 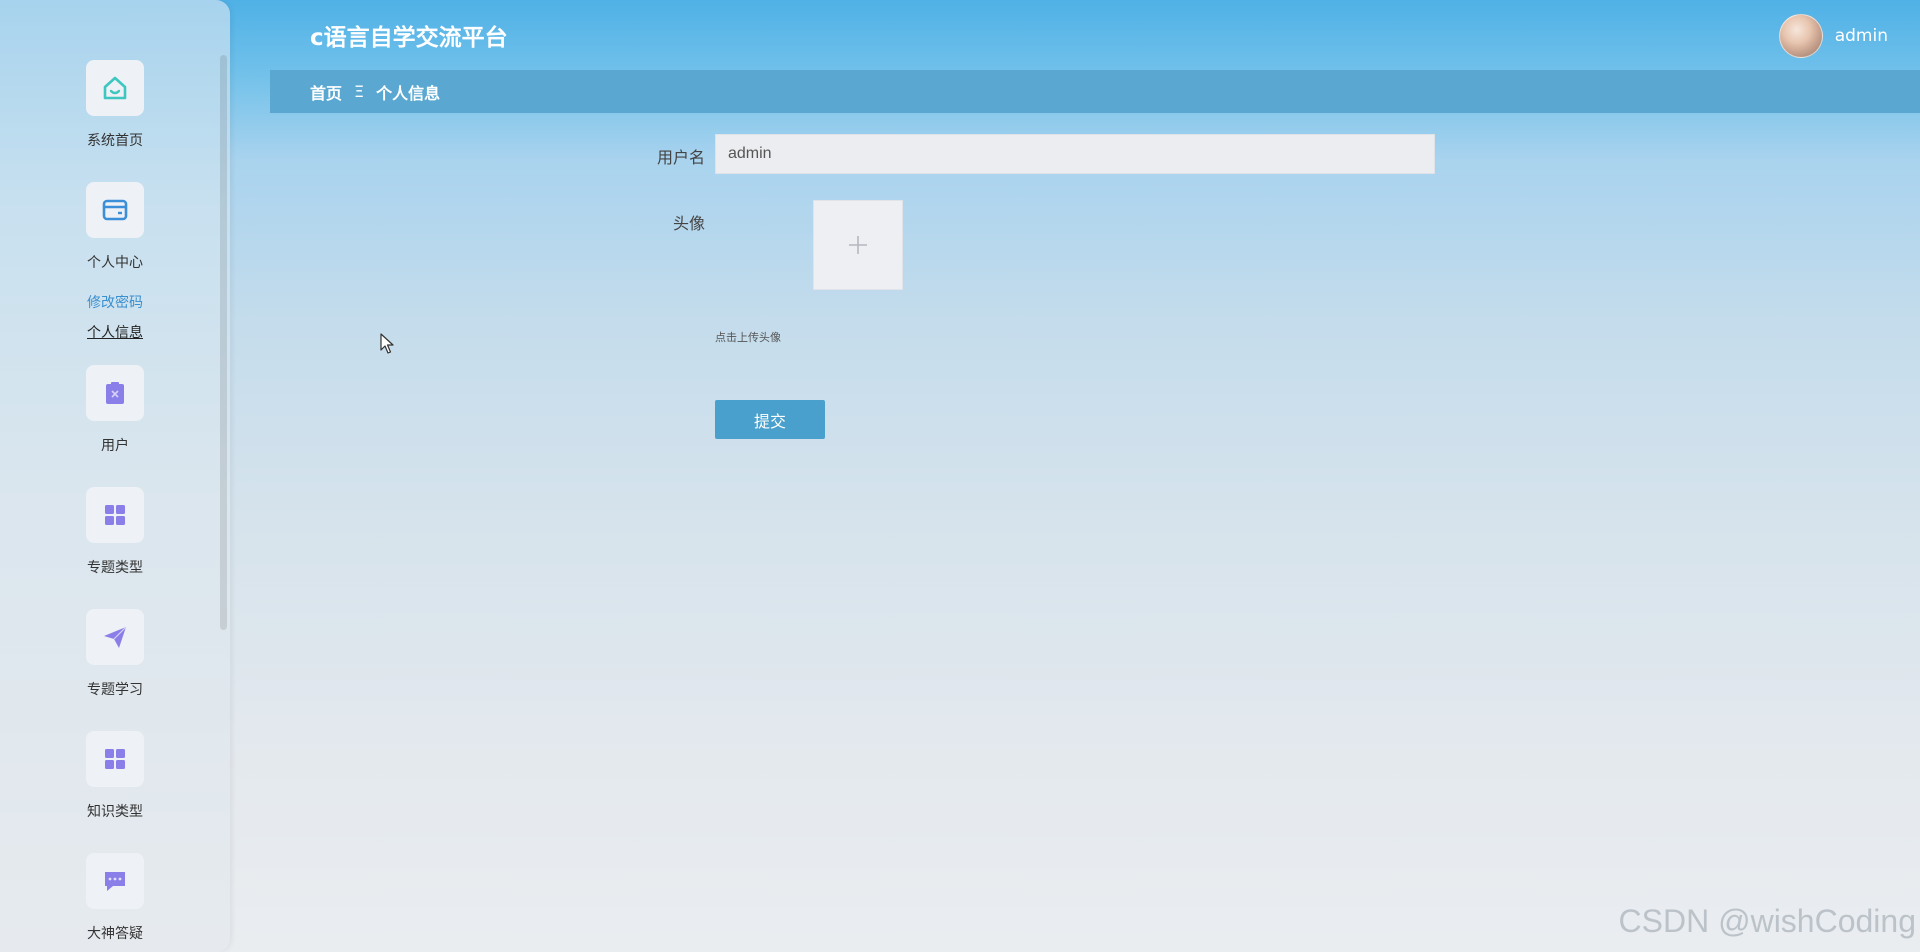 I want to click on avatar-upload-button, so click(x=858, y=245).